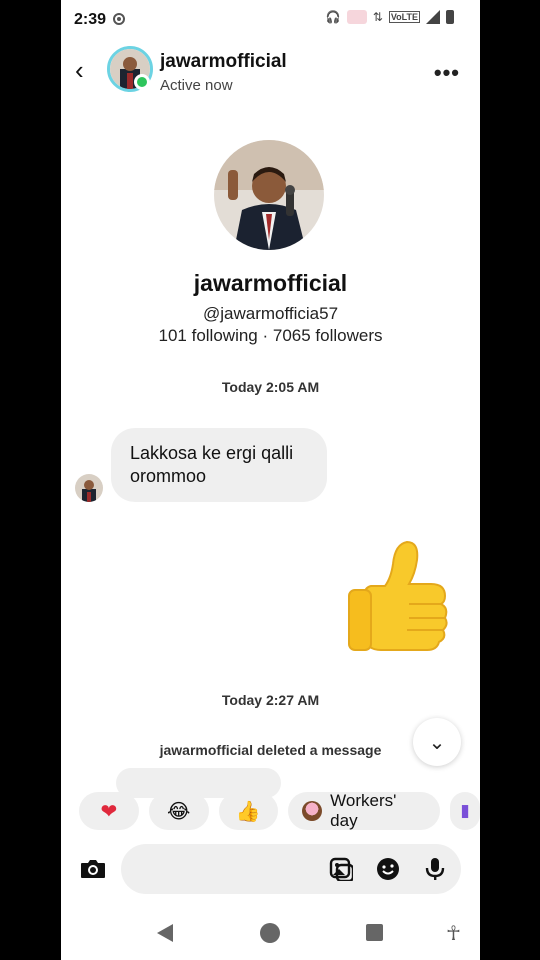  Describe the element at coordinates (447, 73) in the screenshot. I see `more-options-icon: •••` at that location.